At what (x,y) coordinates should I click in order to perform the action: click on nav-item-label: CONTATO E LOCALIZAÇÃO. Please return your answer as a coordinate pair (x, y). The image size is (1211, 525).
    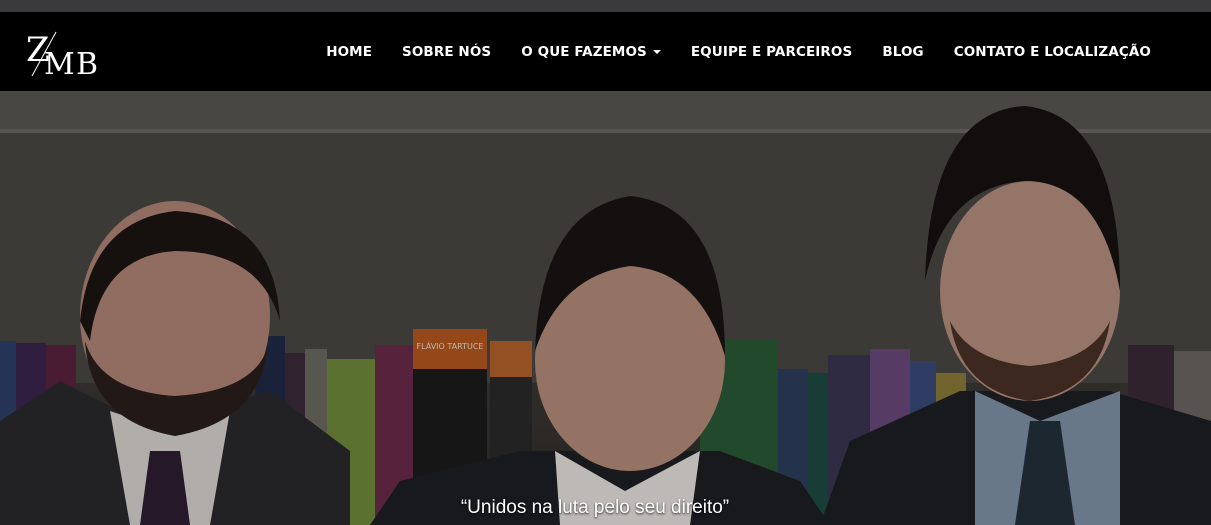
    Looking at the image, I should click on (1052, 51).